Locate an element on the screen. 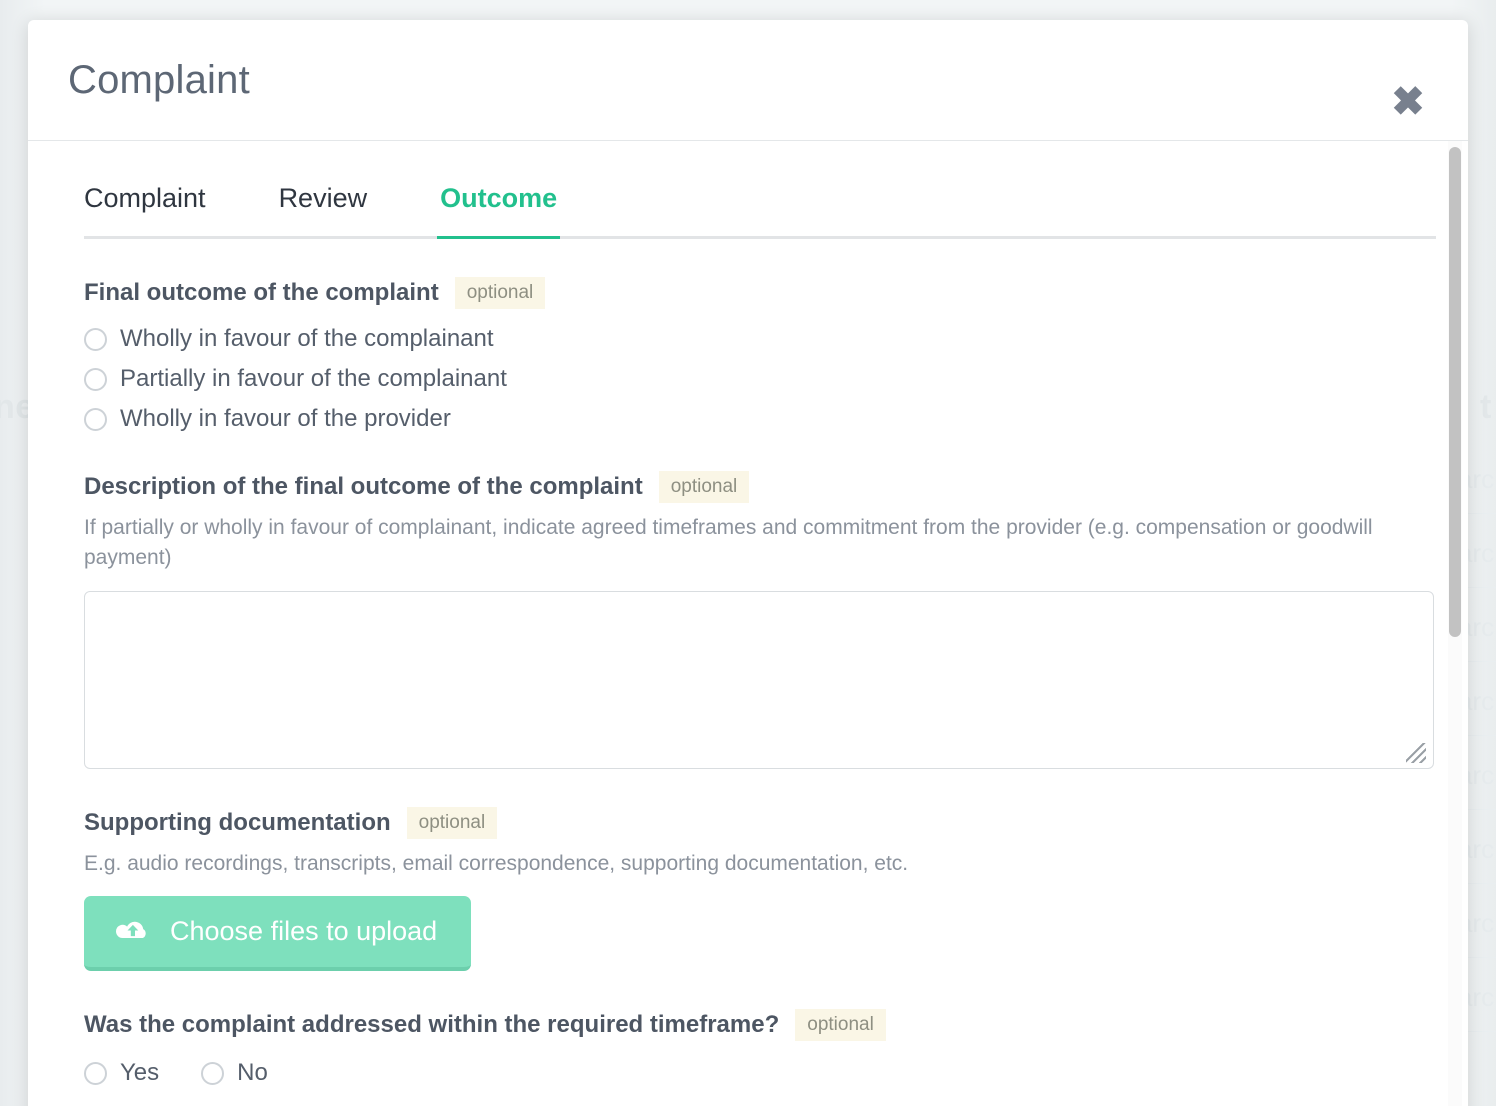  cloud-upload-icon is located at coordinates (133, 932).